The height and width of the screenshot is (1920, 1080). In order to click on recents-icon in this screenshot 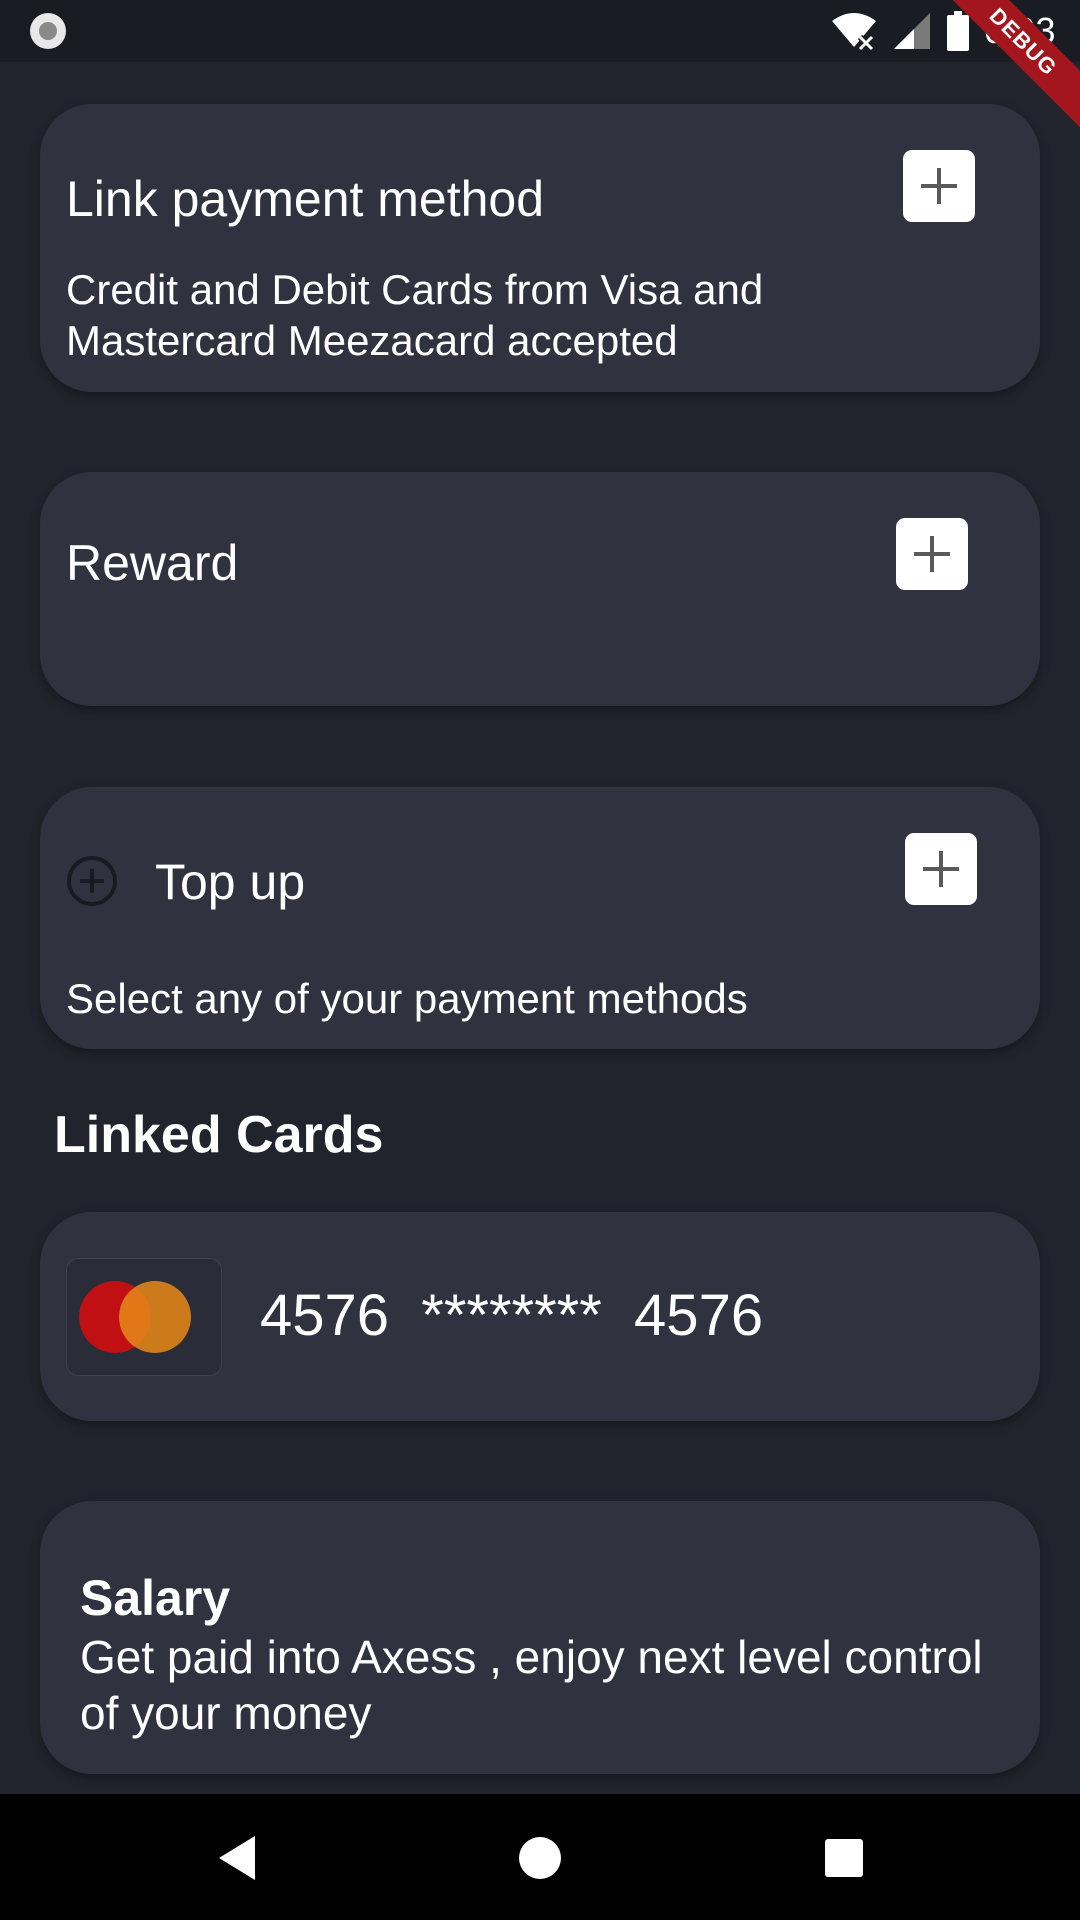, I will do `click(844, 1858)`.